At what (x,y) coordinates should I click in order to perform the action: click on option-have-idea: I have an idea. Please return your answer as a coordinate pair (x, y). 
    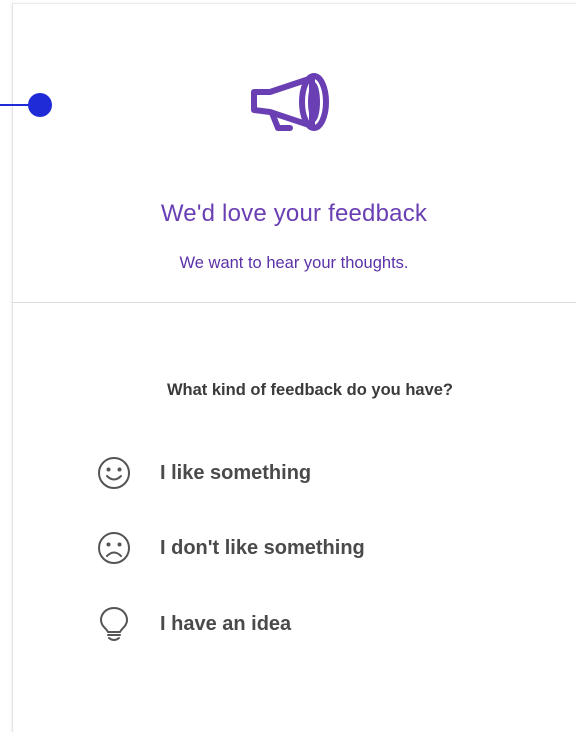
    Looking at the image, I should click on (192, 624).